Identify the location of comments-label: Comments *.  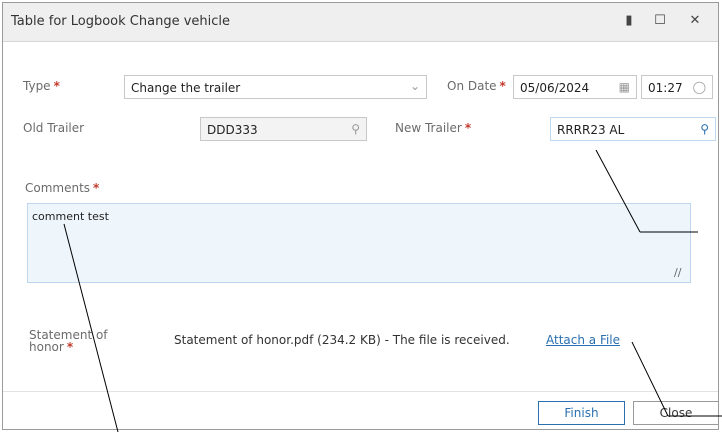
(62, 188).